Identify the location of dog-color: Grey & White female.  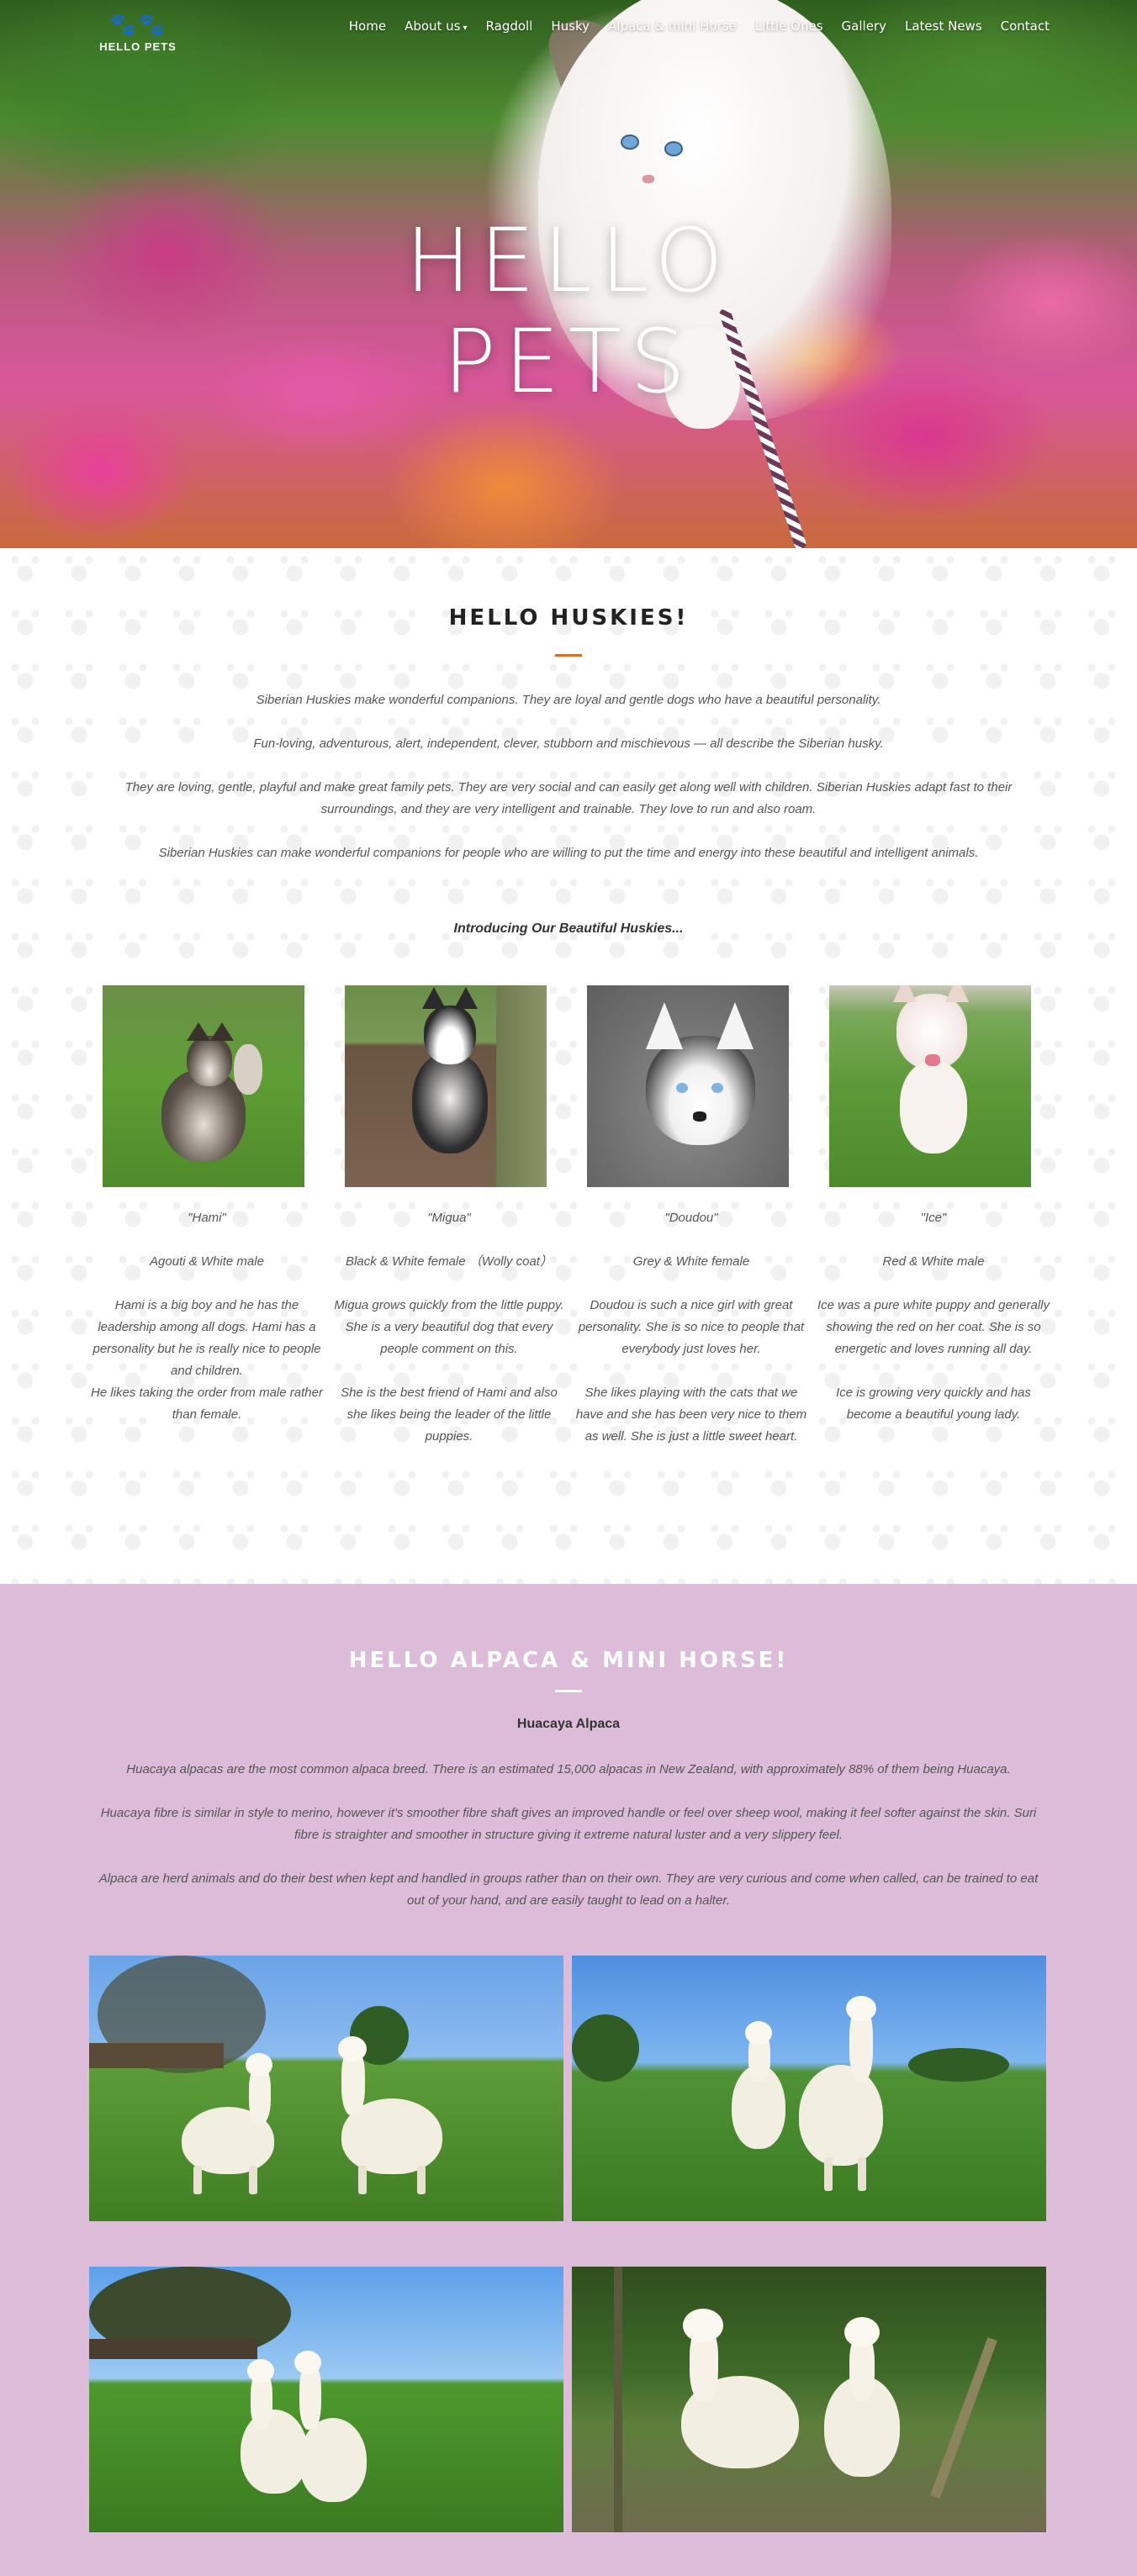
(691, 1261).